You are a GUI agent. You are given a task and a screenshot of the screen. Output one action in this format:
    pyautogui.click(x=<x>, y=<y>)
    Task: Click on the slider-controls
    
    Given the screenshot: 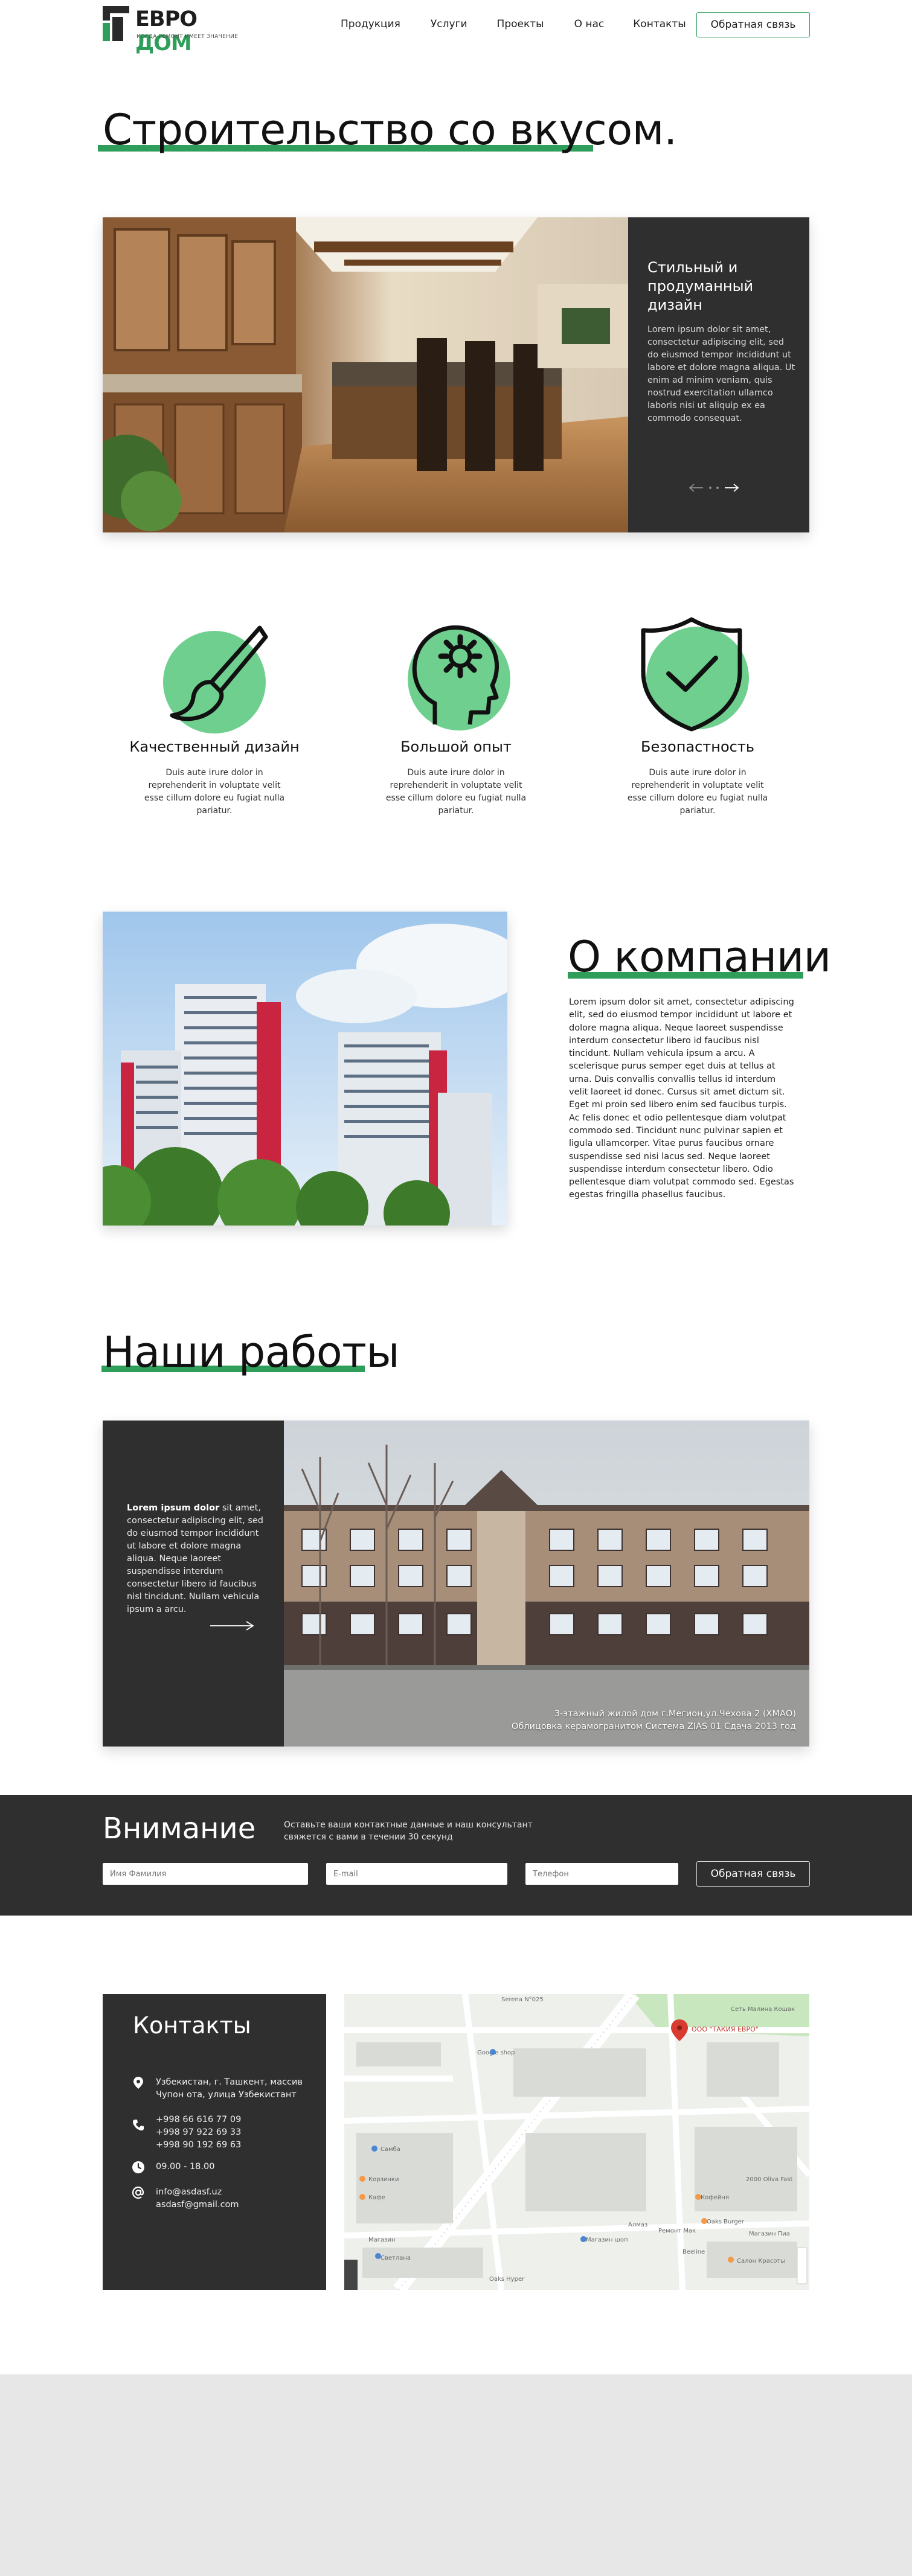 What is the action you would take?
    pyautogui.click(x=719, y=488)
    